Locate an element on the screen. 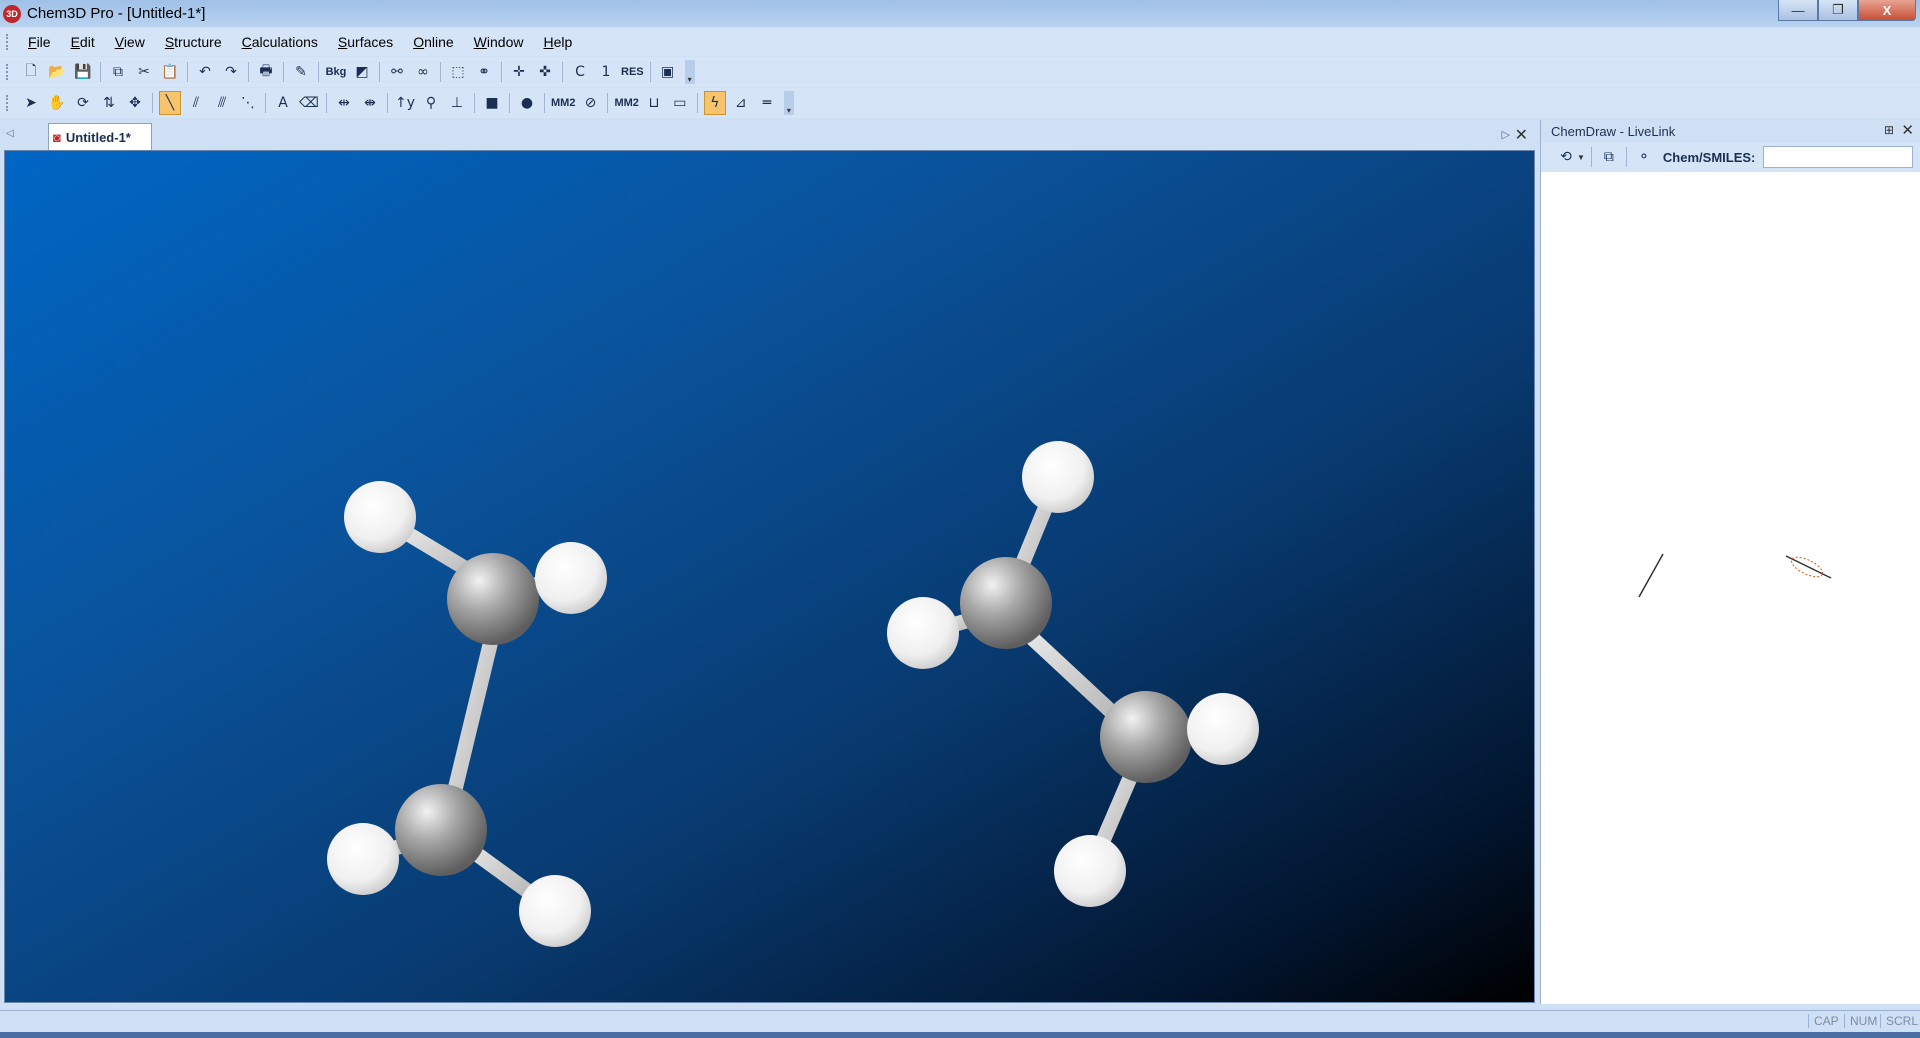 This screenshot has width=1920, height=1038. menu-structure: Structure is located at coordinates (193, 42).